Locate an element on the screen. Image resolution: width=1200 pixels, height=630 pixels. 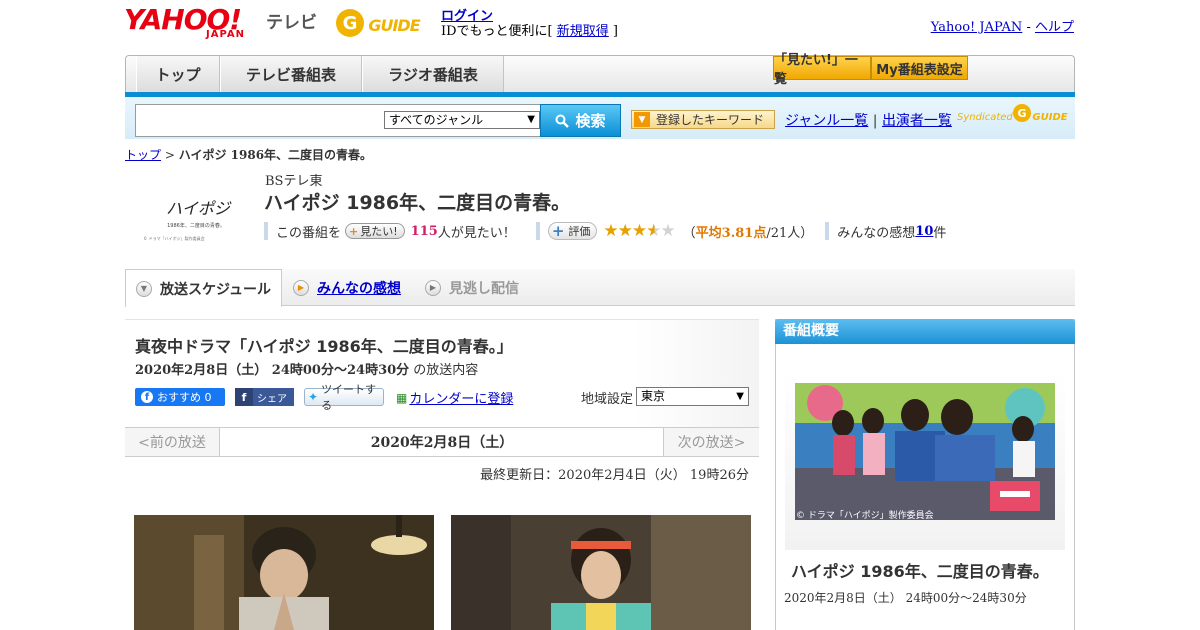
gguide-logo: G GUIDE is located at coordinates (384, 23).